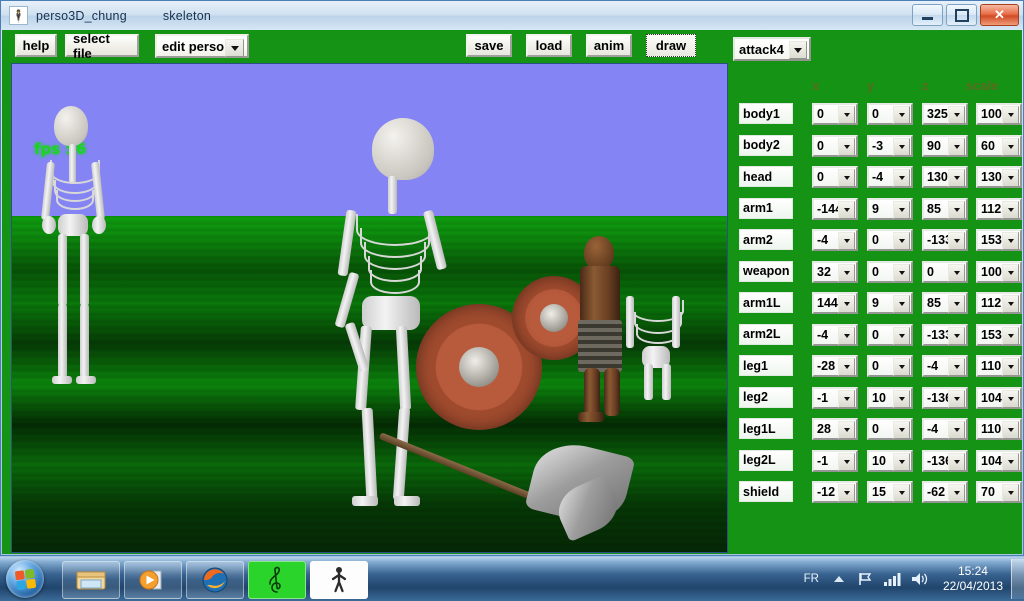  Describe the element at coordinates (890, 366) in the screenshot. I see `field-leg1-y: 0` at that location.